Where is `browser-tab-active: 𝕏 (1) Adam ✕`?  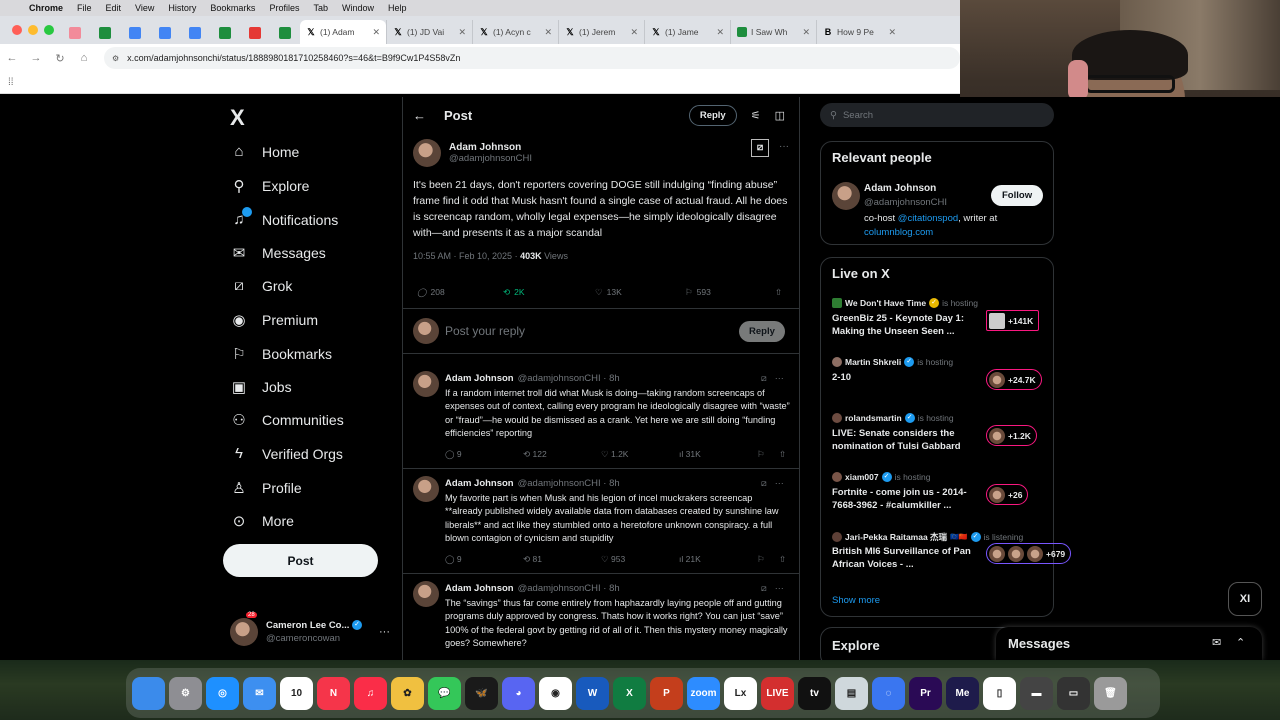 browser-tab-active: 𝕏 (1) Adam ✕ is located at coordinates (343, 32).